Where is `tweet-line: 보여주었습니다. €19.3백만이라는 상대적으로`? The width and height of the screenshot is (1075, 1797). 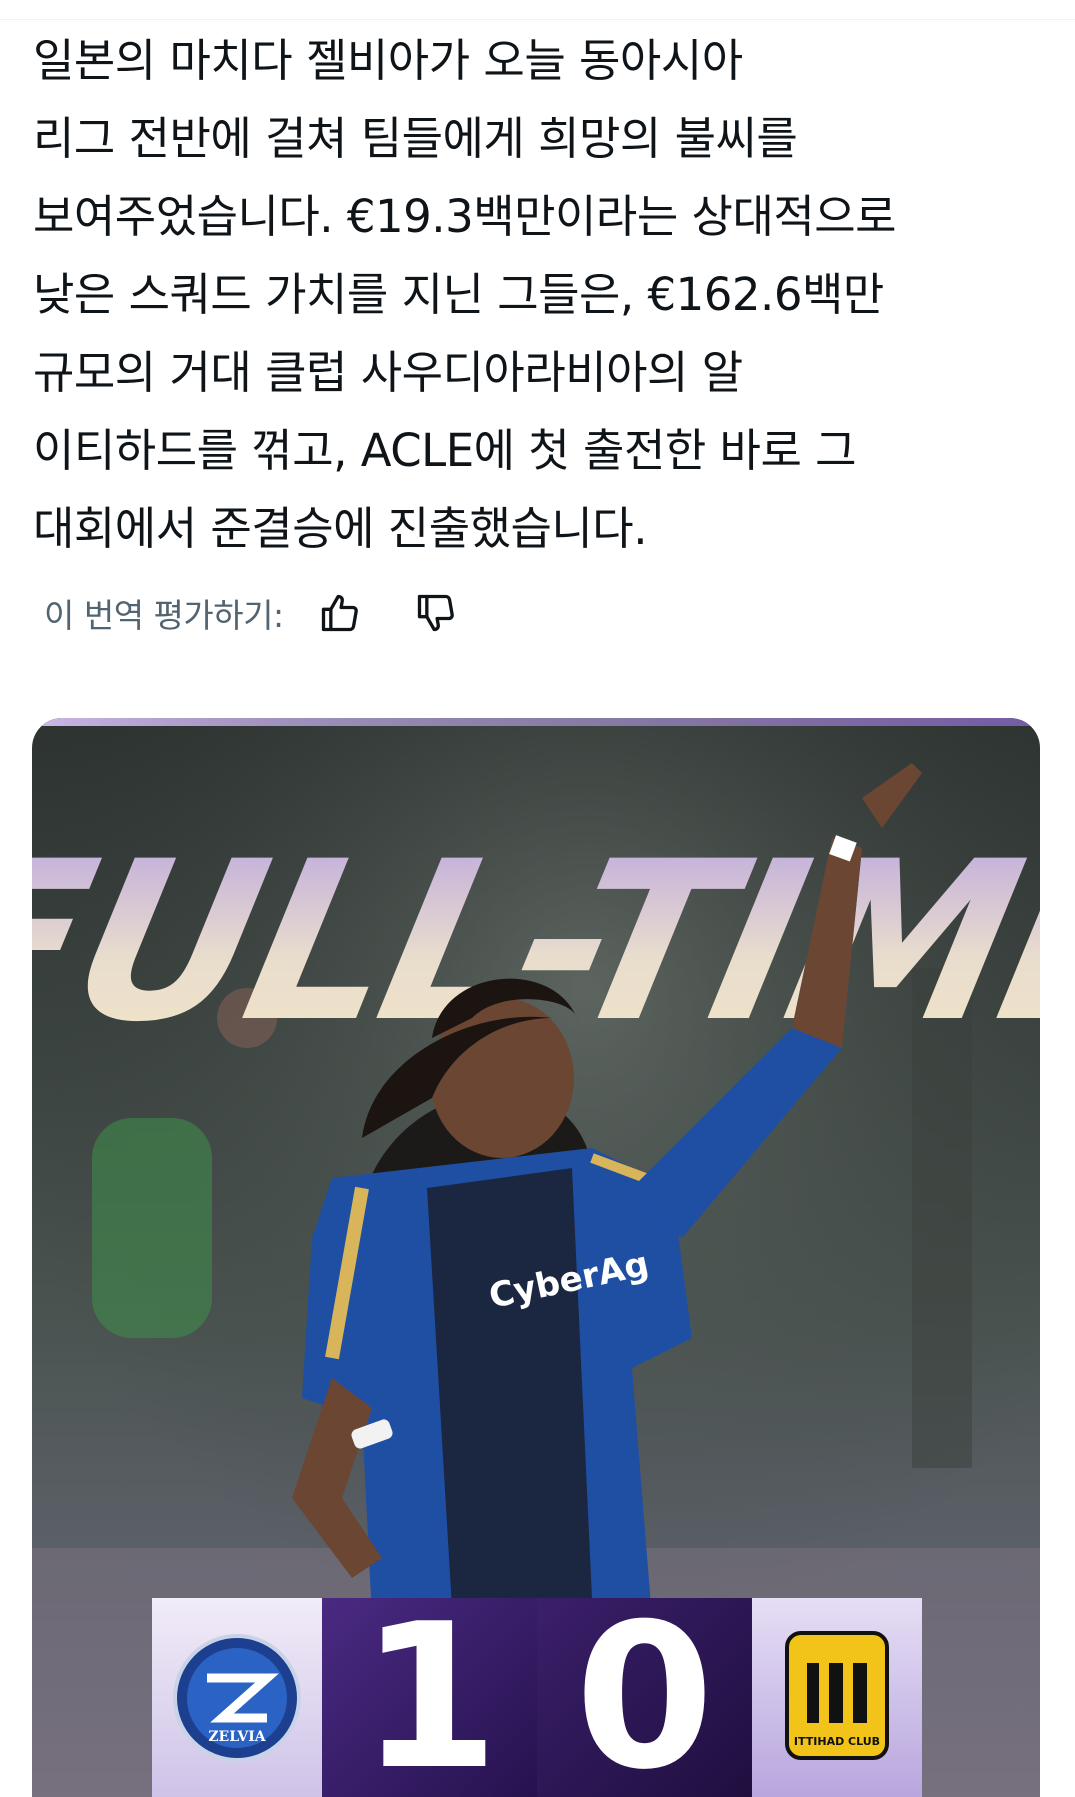
tweet-line: 보여주었습니다. €19.3백만이라는 상대적으로 is located at coordinates (465, 216).